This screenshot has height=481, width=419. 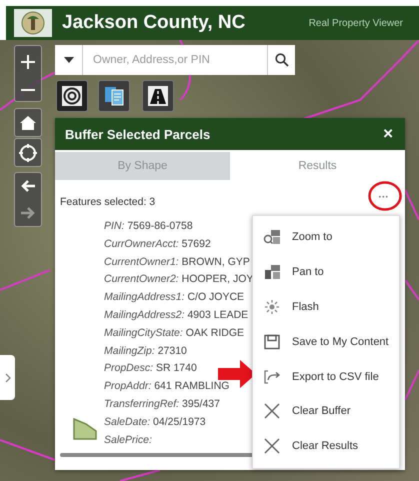 What do you see at coordinates (167, 386) in the screenshot?
I see `attribute-row-text: PropAddr: 641 RAMBLING` at bounding box center [167, 386].